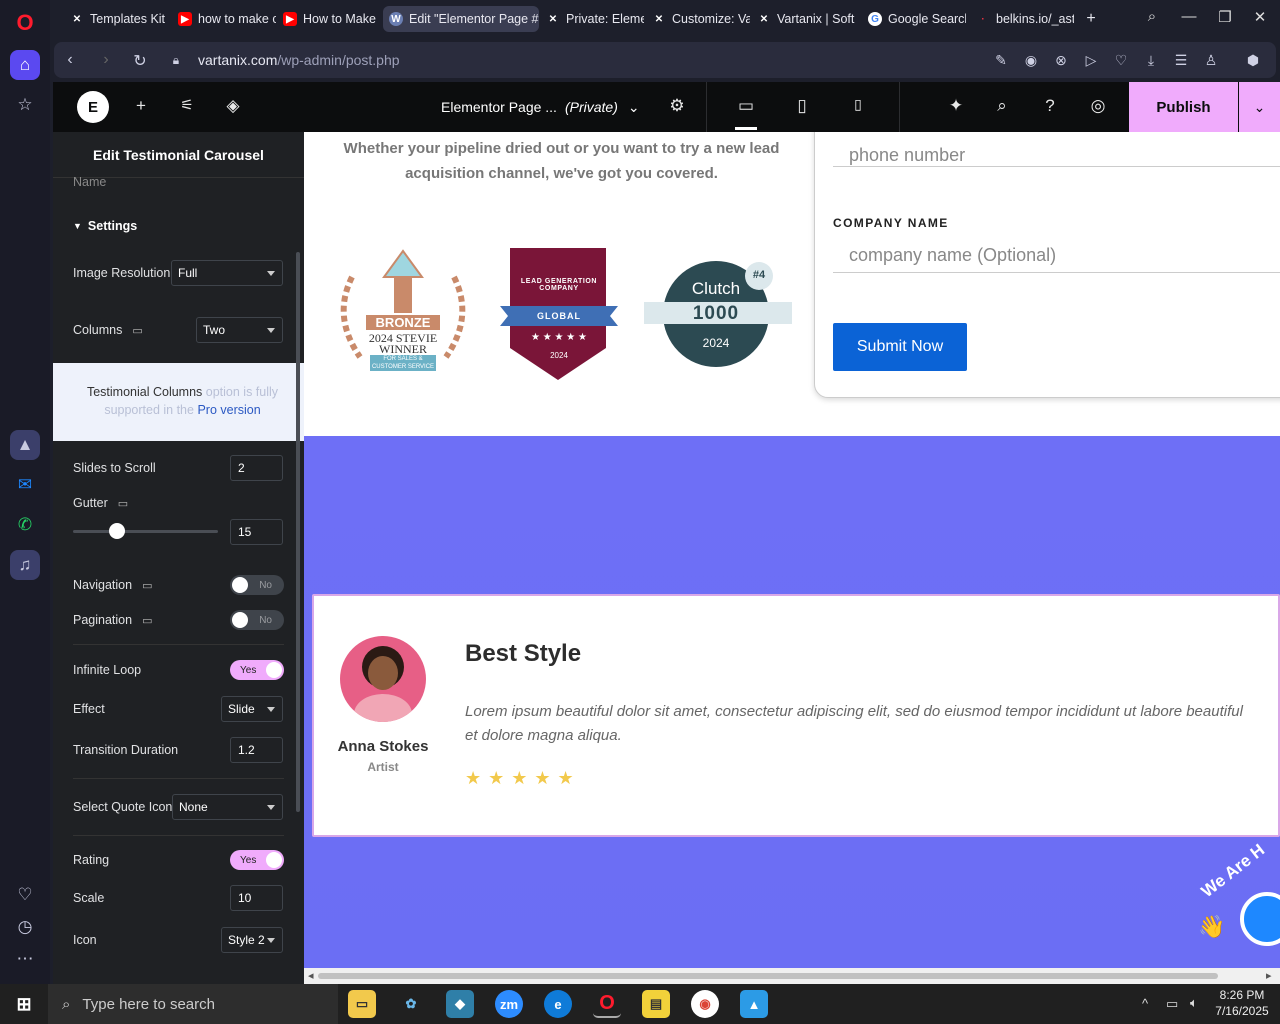 Image resolution: width=1280 pixels, height=1024 pixels. I want to click on taskbar-search: ⌕ Type here to search, so click(193, 1004).